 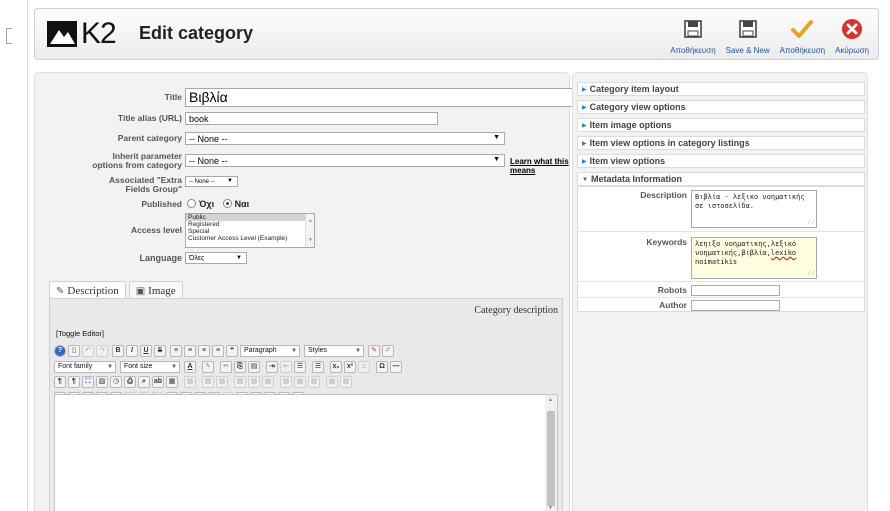 I want to click on access-option-customer: Customer Access Level (Example), so click(x=250, y=238).